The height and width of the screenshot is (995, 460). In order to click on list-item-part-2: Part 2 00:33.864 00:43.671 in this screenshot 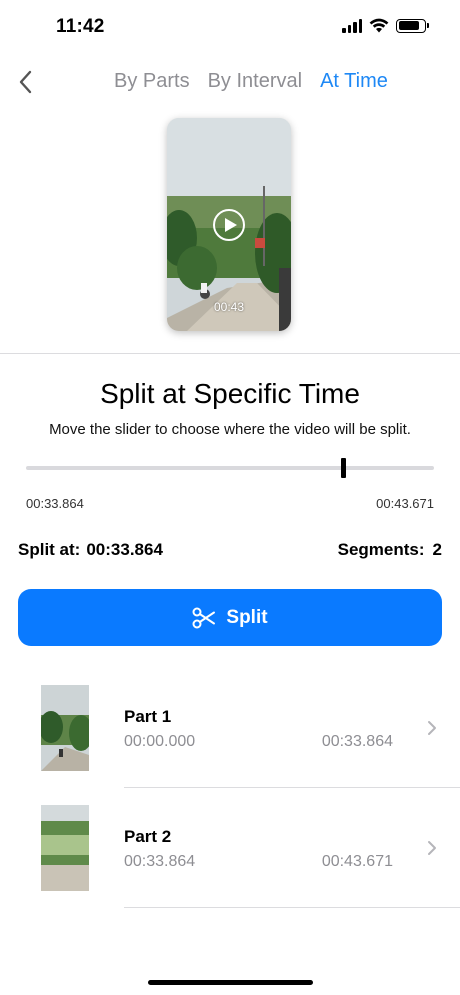, I will do `click(230, 848)`.